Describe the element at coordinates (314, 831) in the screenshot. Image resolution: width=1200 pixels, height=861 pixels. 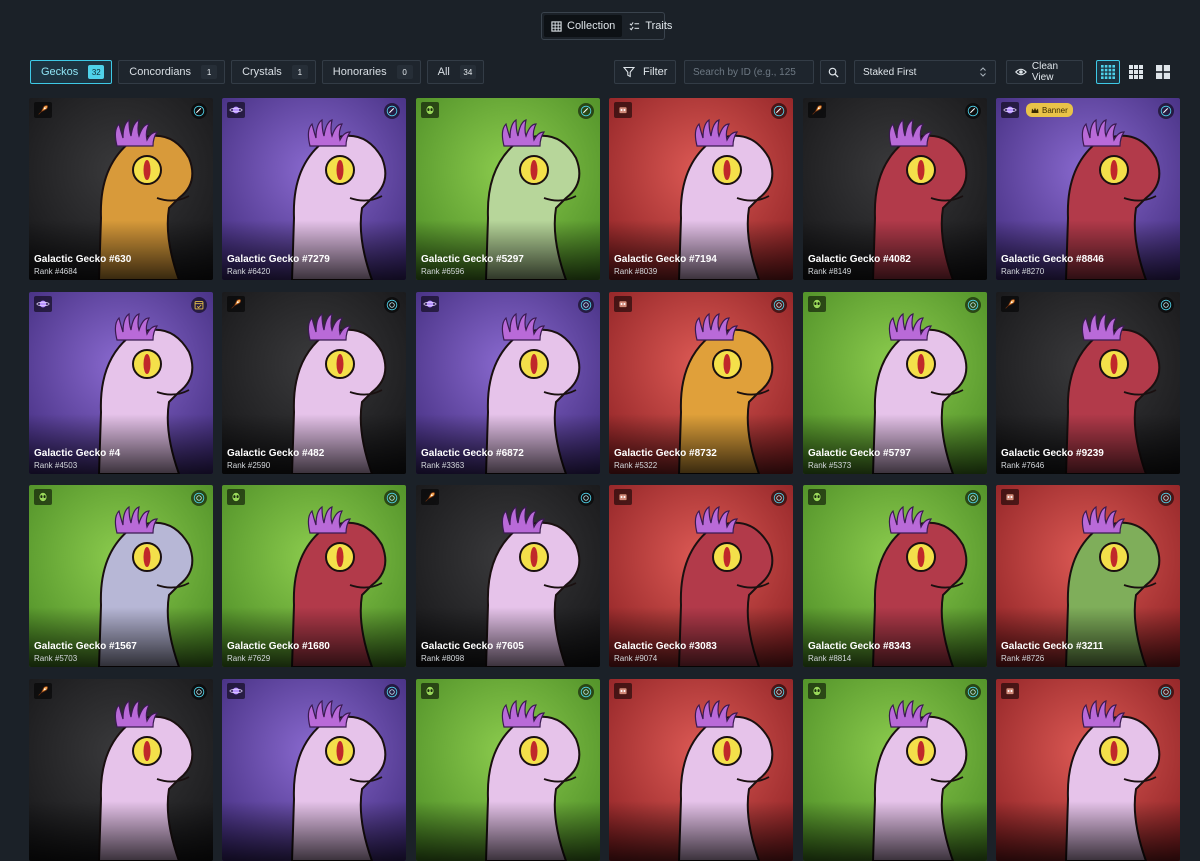
I see `card-shade` at that location.